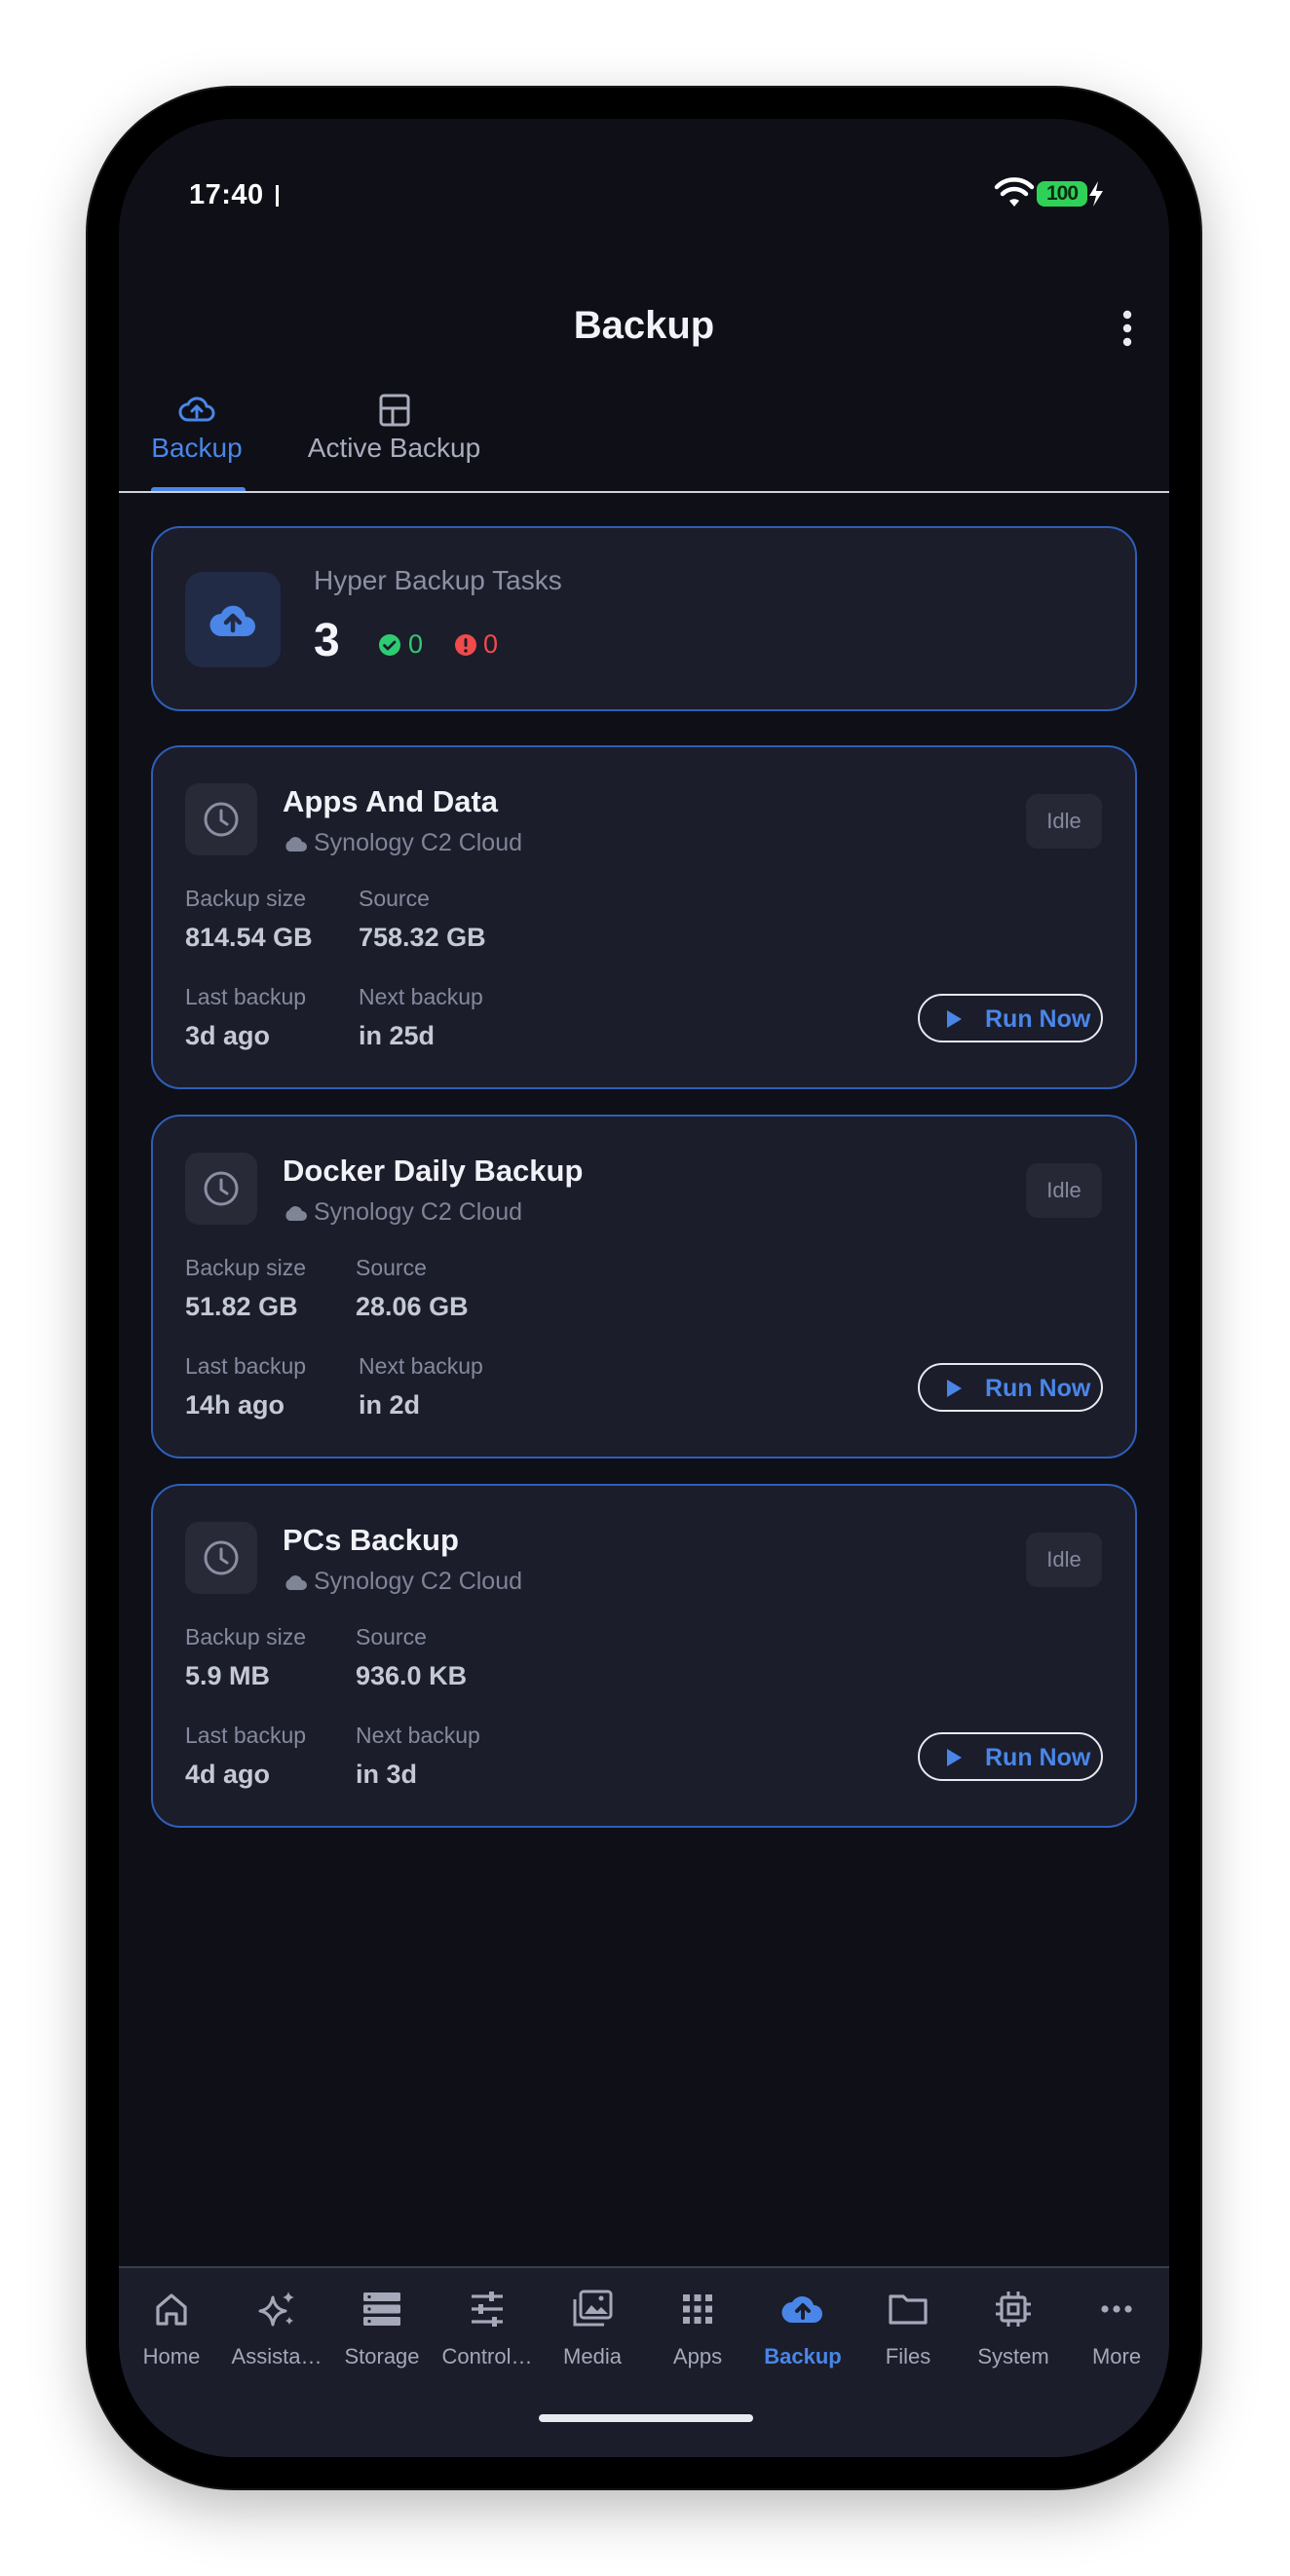 This screenshot has width=1290, height=2576. Describe the element at coordinates (228, 1035) in the screenshot. I see `last-backup-value: 3d ago` at that location.